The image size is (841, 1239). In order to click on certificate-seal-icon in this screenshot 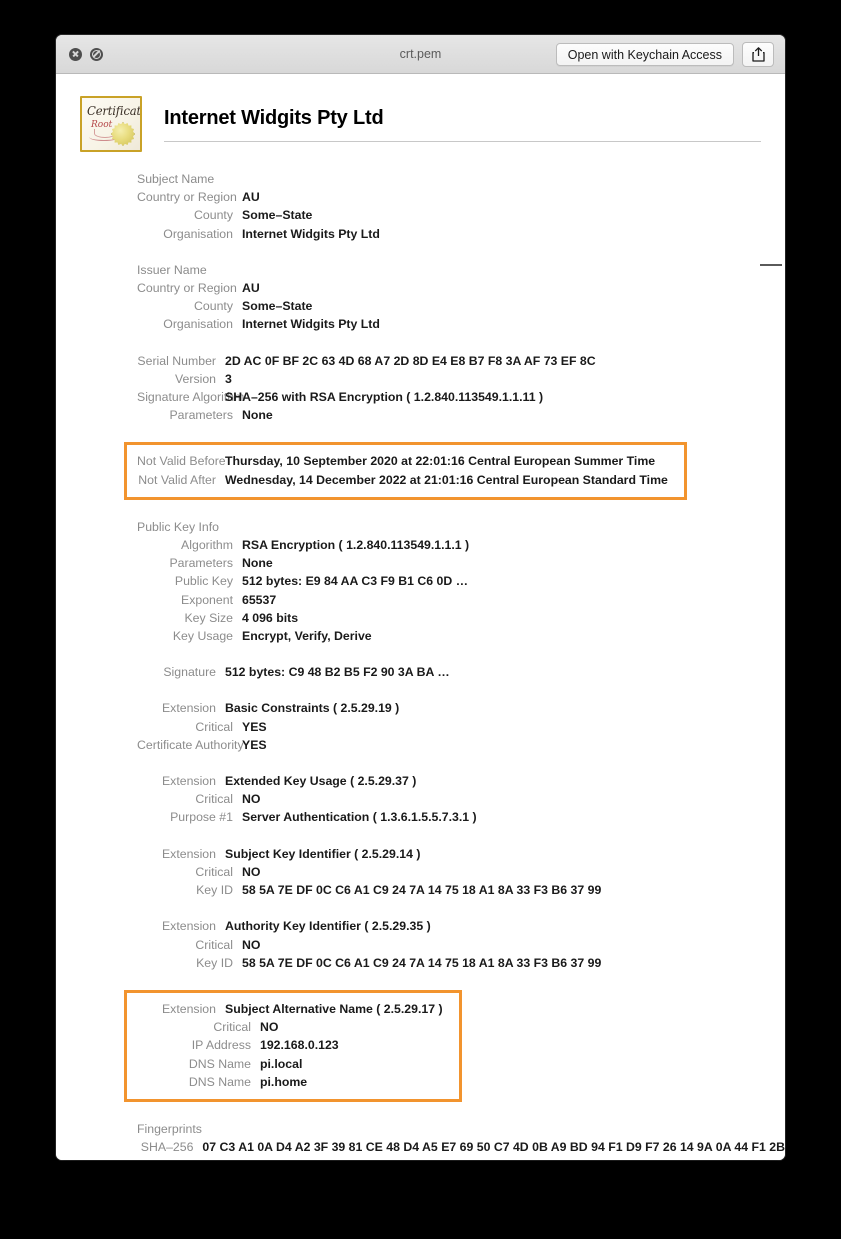, I will do `click(123, 134)`.